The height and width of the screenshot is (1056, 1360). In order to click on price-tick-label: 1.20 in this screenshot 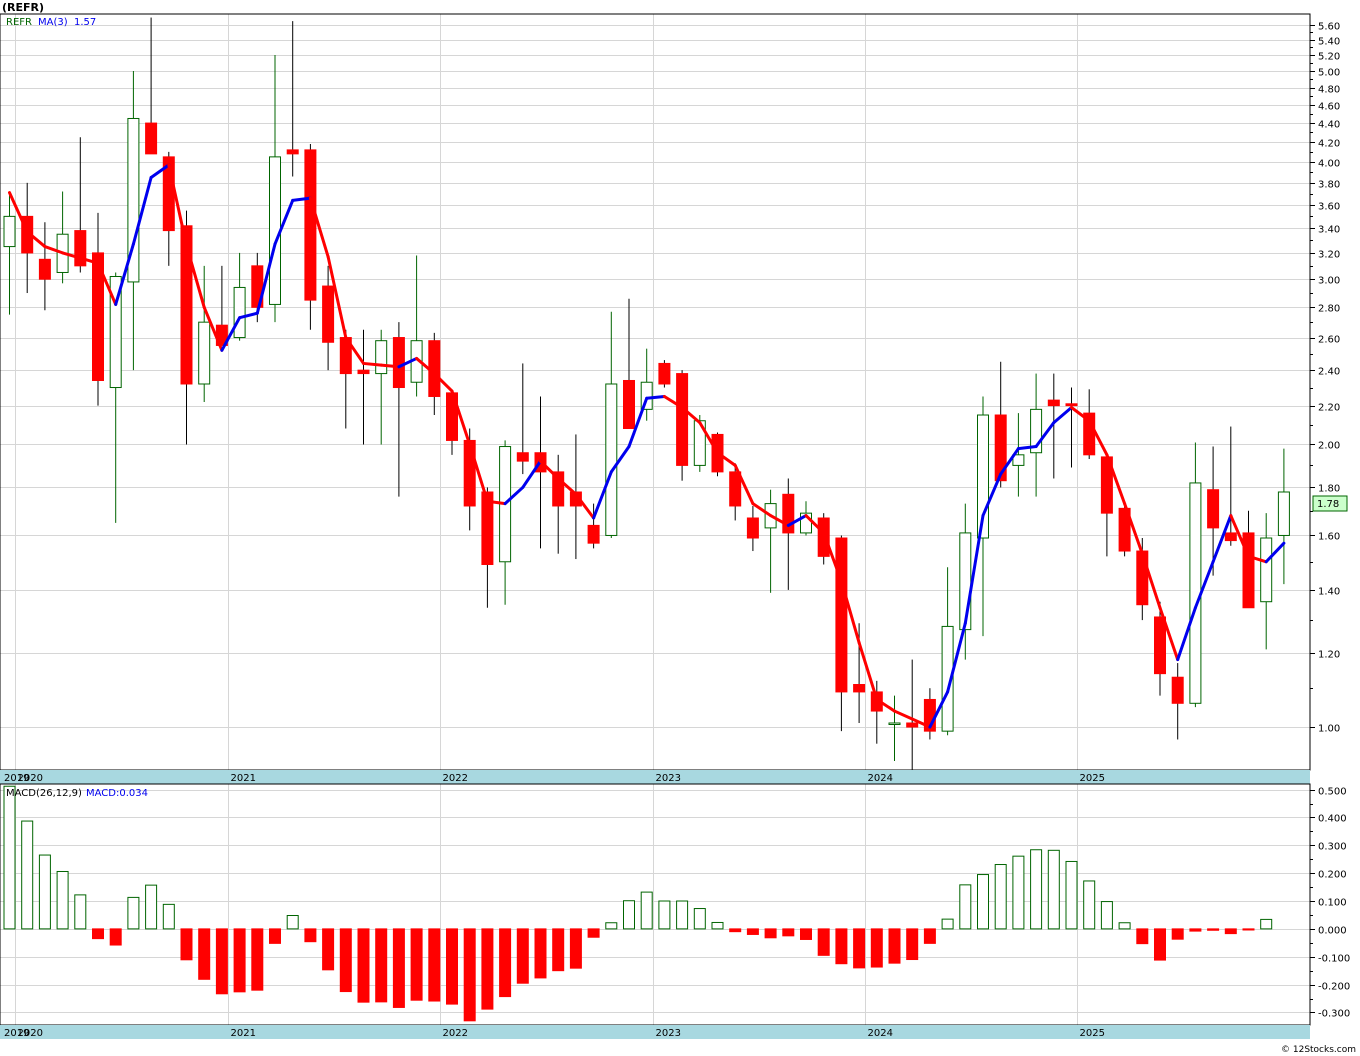, I will do `click(1329, 655)`.